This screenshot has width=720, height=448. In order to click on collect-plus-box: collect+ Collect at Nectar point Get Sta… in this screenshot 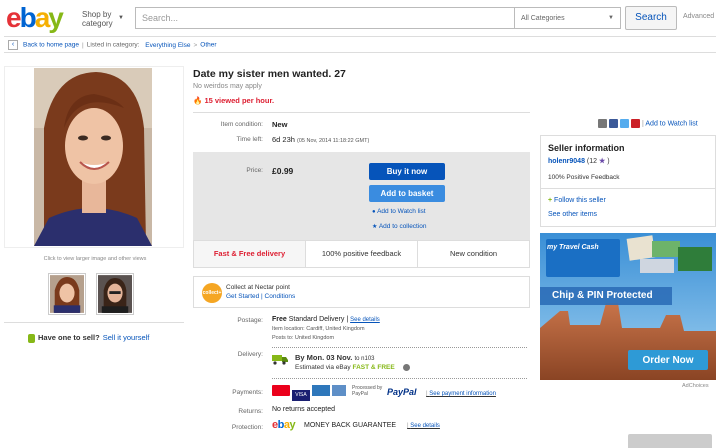, I will do `click(361, 292)`.